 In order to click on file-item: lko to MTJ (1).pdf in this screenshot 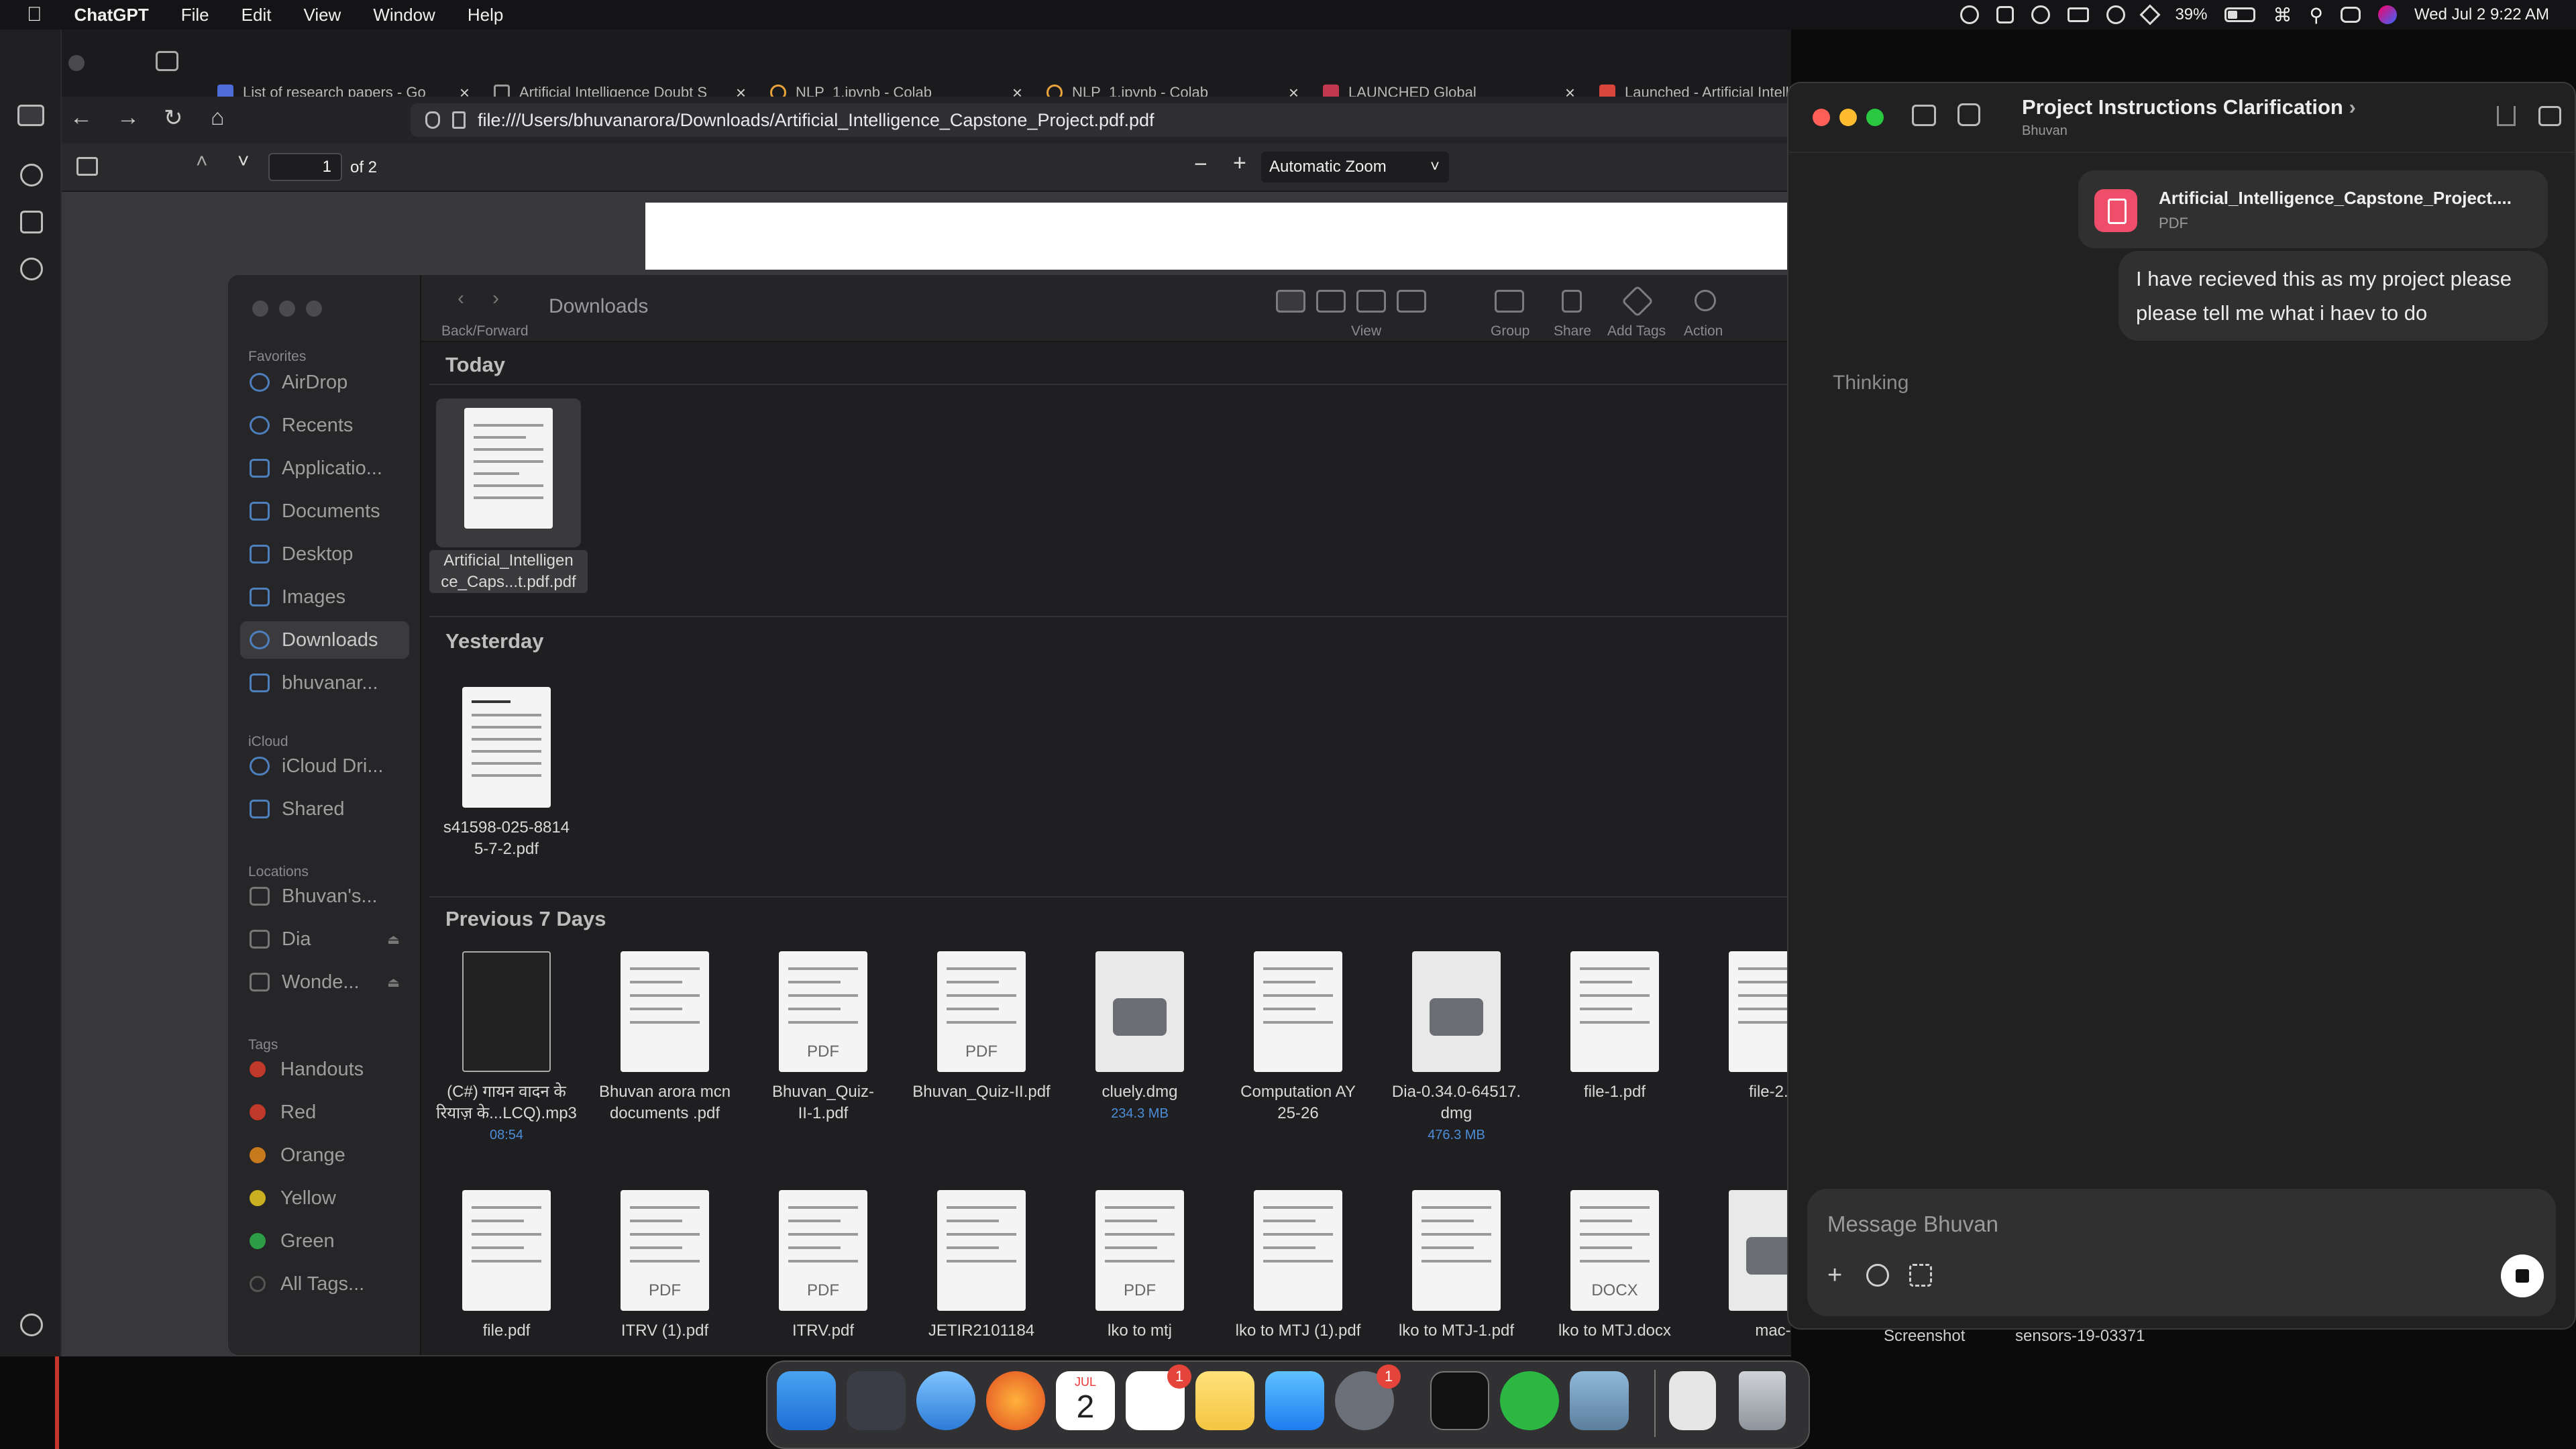, I will do `click(1298, 1266)`.